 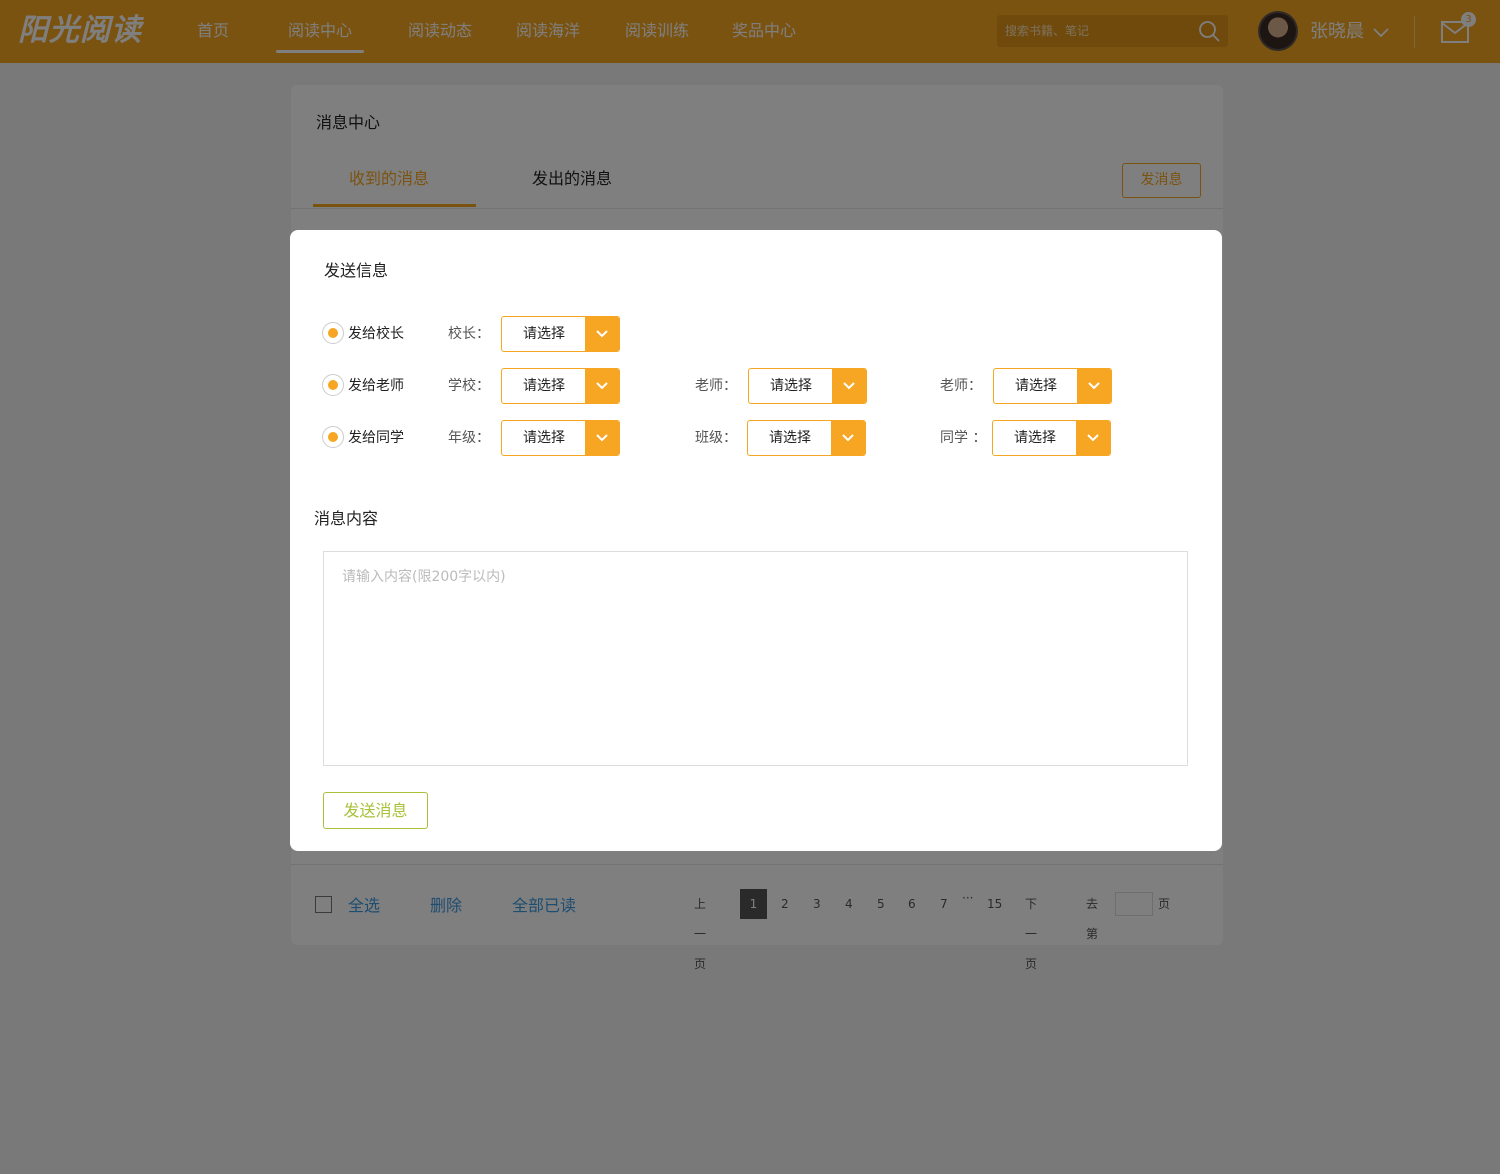 I want to click on message-content-textarea, so click(x=755, y=658).